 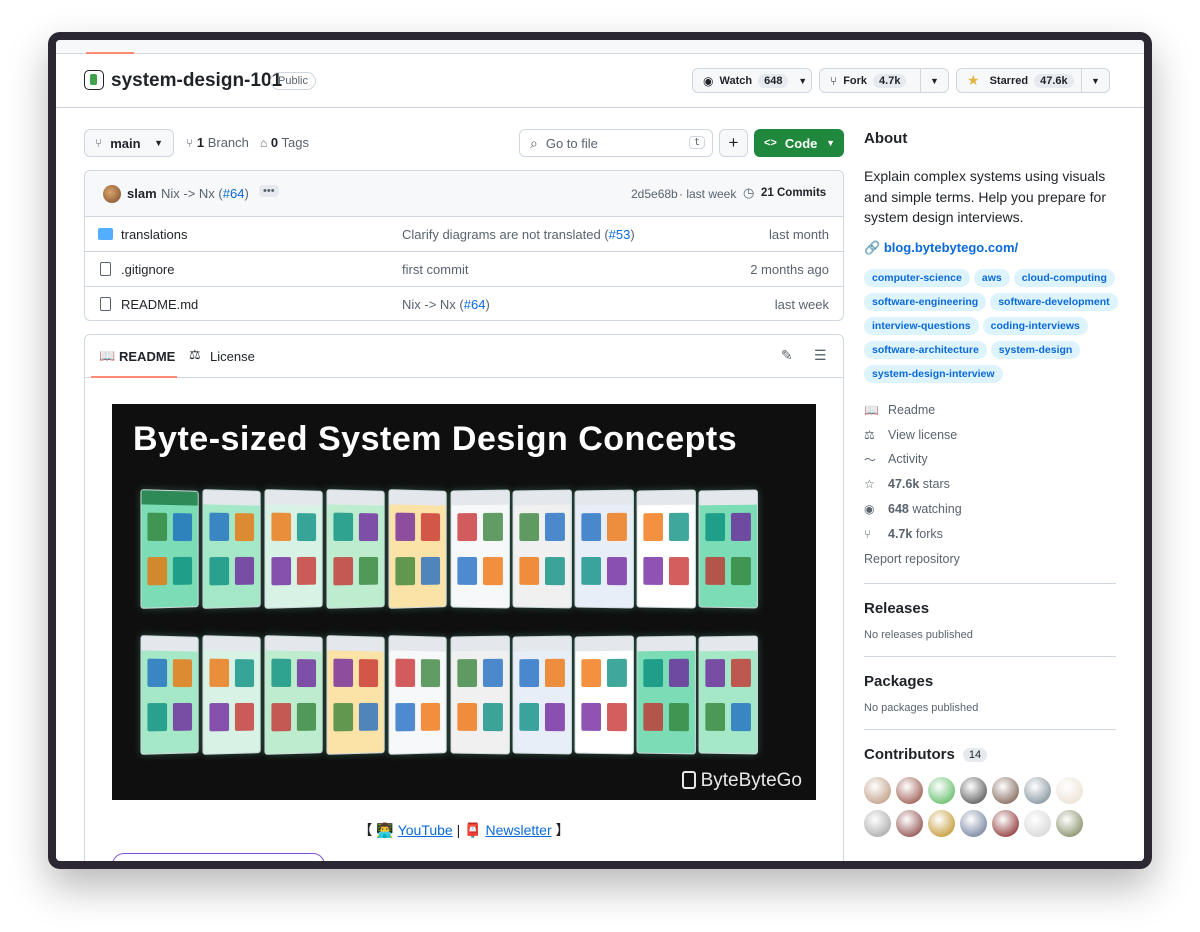 What do you see at coordinates (1035, 349) in the screenshot?
I see `topic-tag: system-design` at bounding box center [1035, 349].